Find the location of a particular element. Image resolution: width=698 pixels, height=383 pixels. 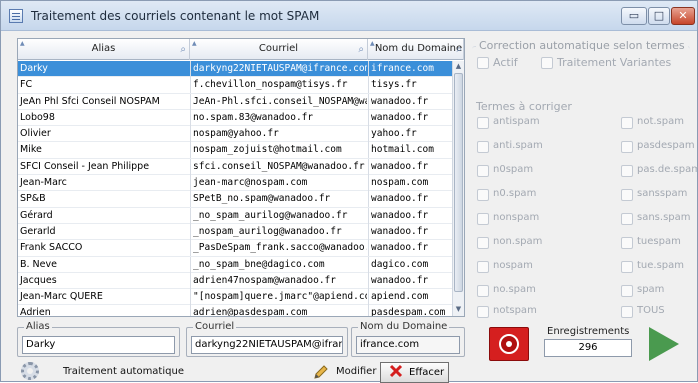

table-row: Lobo98 no.spam.83@wanadoo.fr wanadoo.fr is located at coordinates (235, 118).